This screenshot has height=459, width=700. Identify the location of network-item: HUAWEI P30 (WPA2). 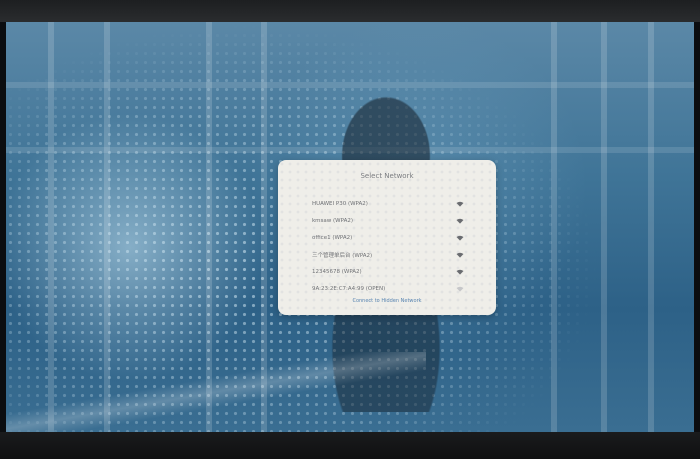
(388, 203).